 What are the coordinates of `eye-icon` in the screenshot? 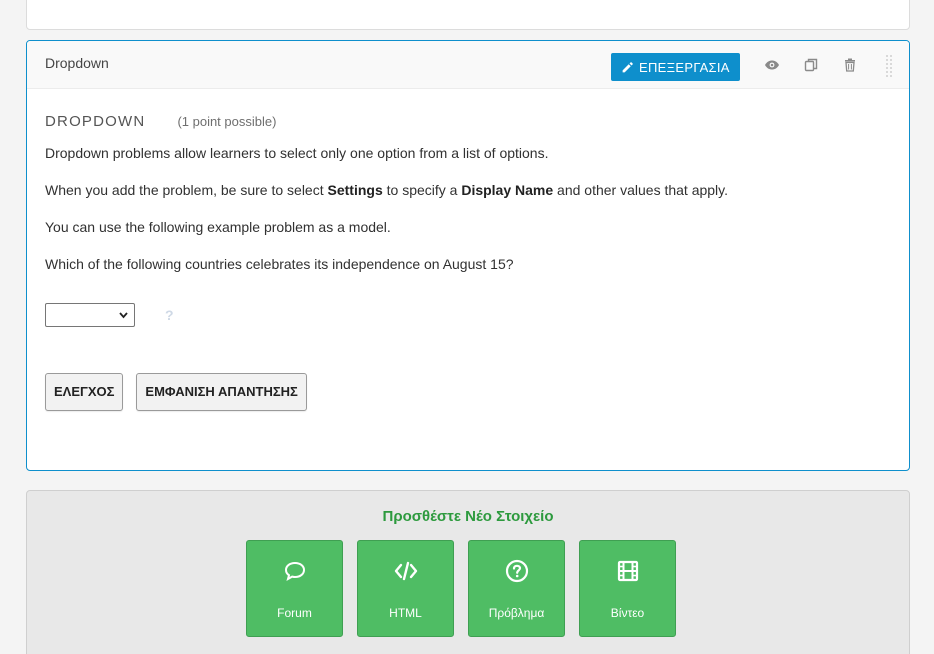 It's located at (772, 65).